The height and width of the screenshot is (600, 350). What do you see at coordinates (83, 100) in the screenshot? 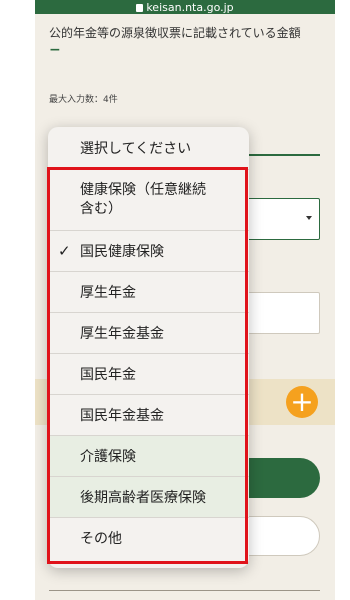
I see `max-input-note: 最大入力数：4件` at bounding box center [83, 100].